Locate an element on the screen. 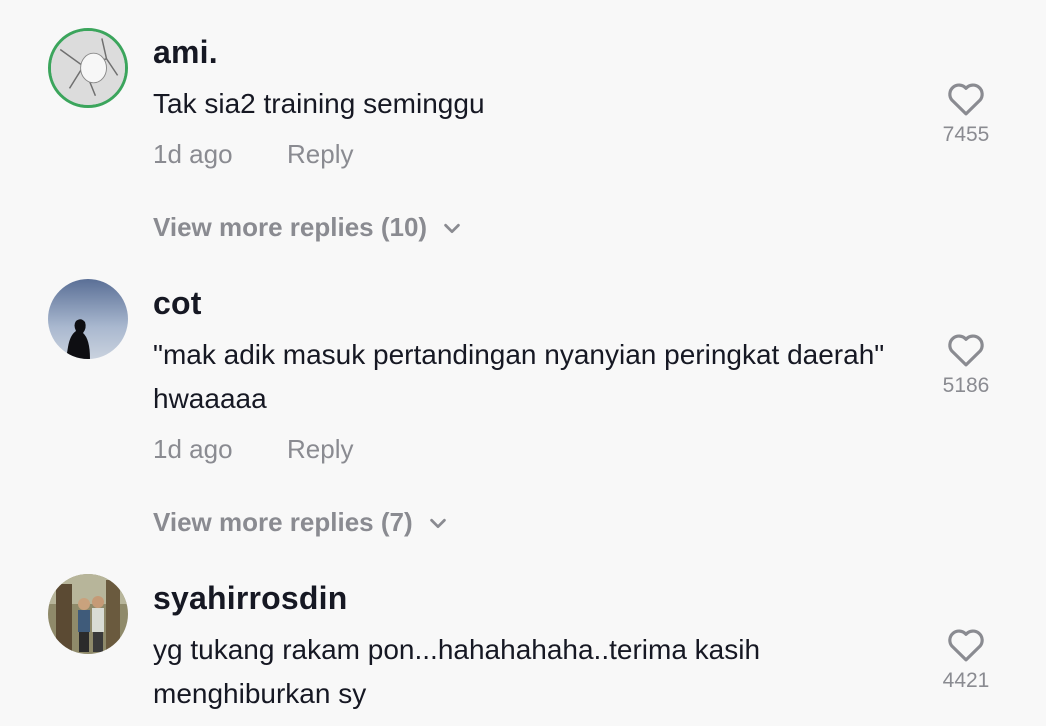  comment-username: cot is located at coordinates (177, 303).